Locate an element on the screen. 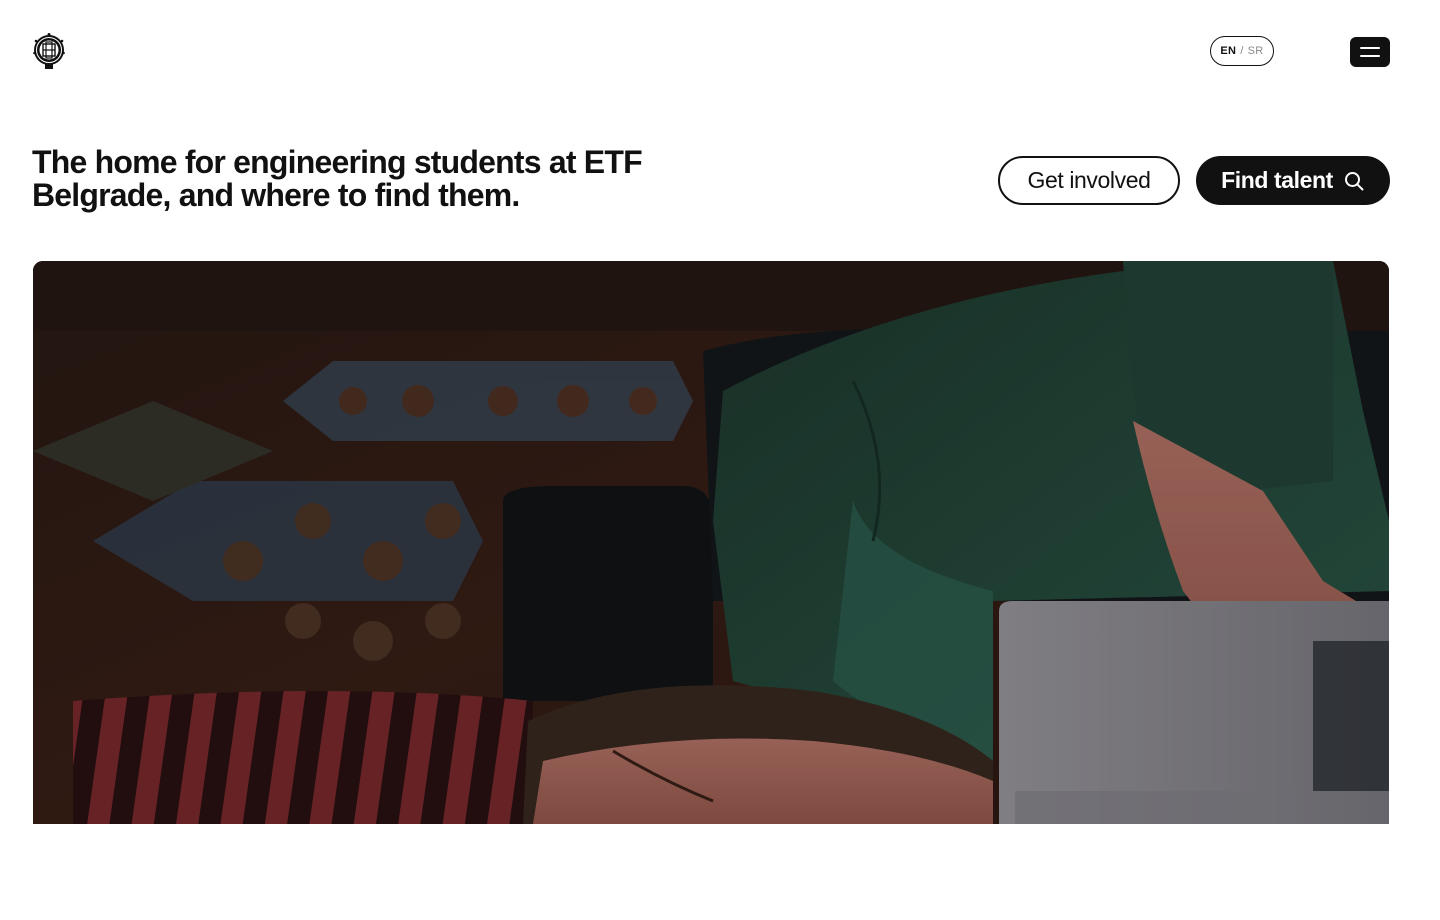 The height and width of the screenshot is (920, 1440). get-involved-label: Get involved is located at coordinates (1089, 180).